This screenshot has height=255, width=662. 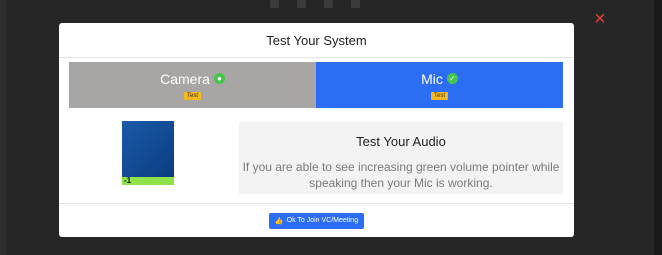 I want to click on modal-footer: 👍 Ok To Join VC/Meeting, so click(x=316, y=220).